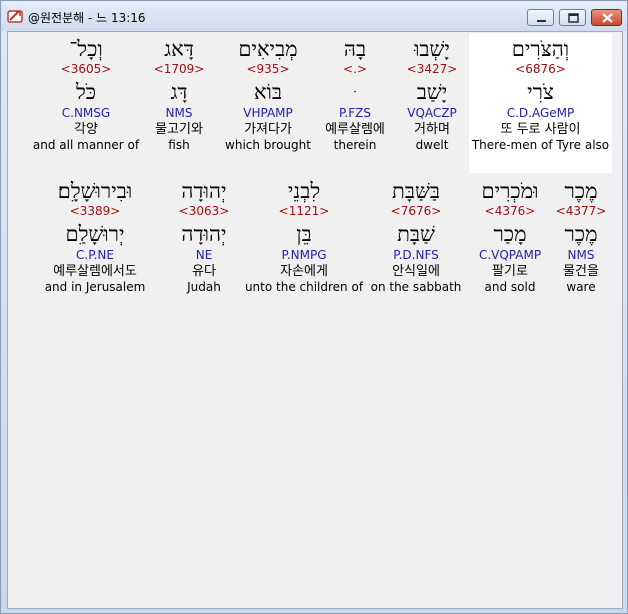 Image resolution: width=628 pixels, height=614 pixels. I want to click on strong-number: <1709>, so click(179, 69).